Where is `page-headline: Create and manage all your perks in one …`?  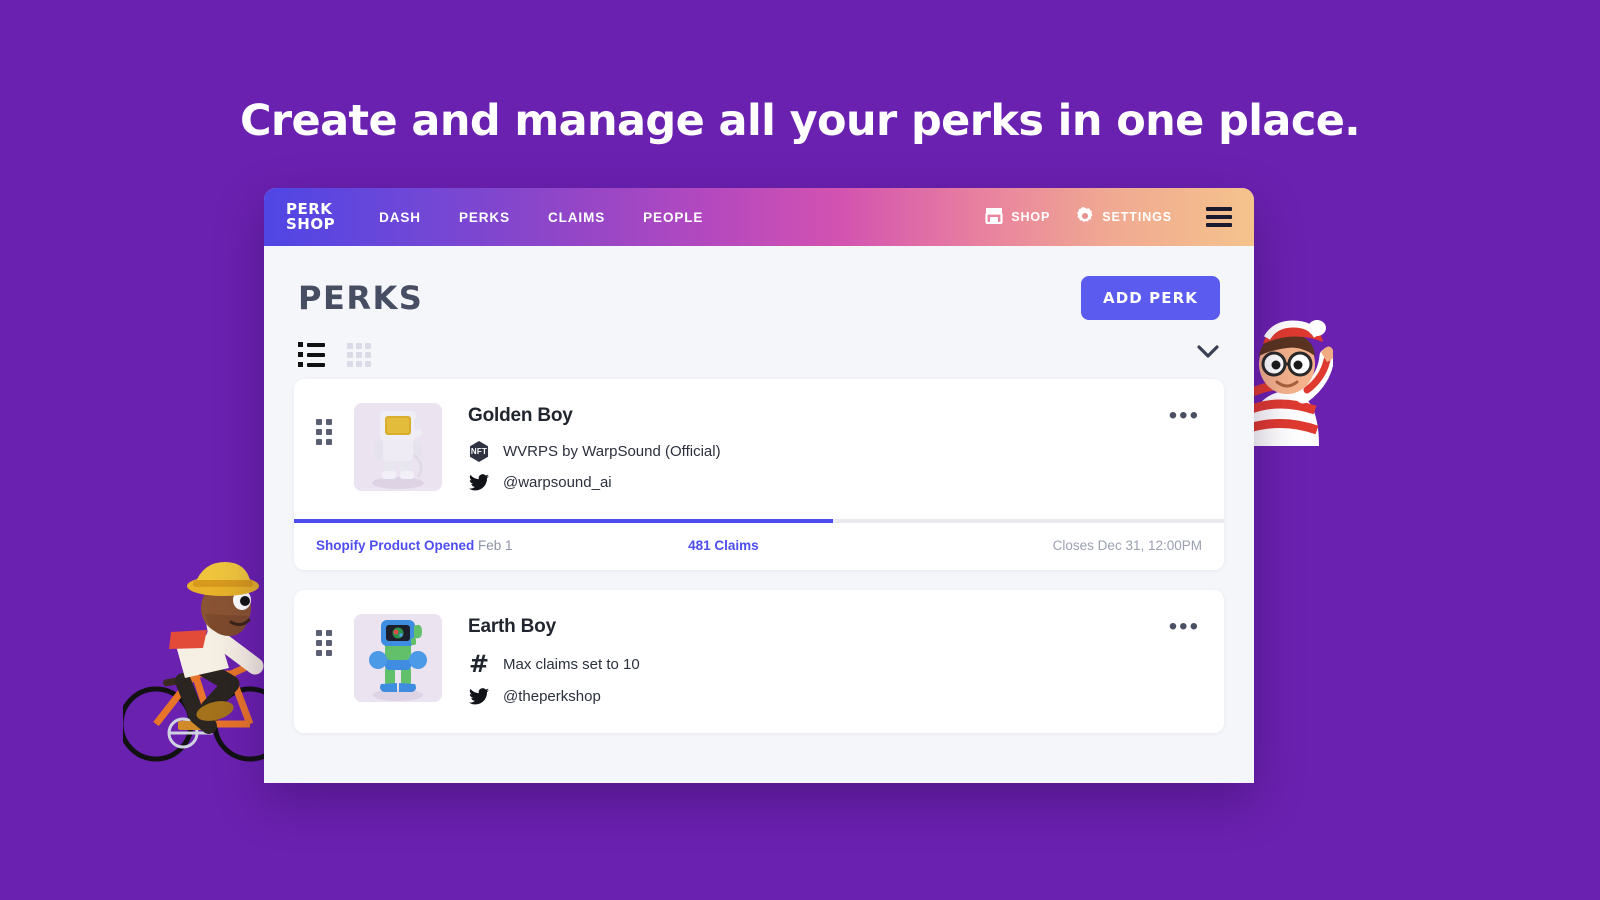 page-headline: Create and manage all your perks in one … is located at coordinates (800, 121).